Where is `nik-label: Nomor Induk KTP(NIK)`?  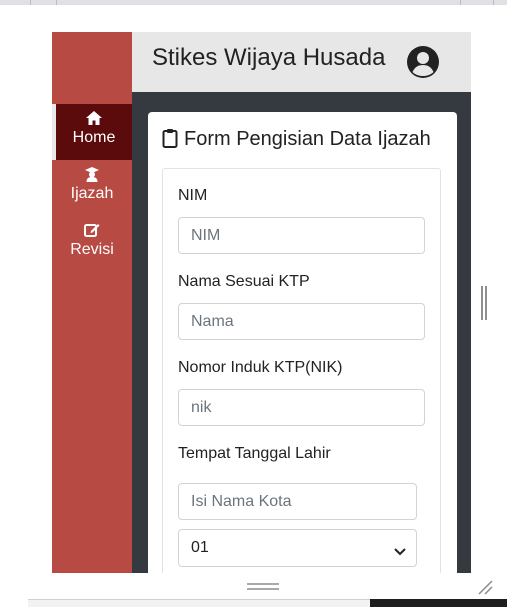
nik-label: Nomor Induk KTP(NIK) is located at coordinates (260, 367).